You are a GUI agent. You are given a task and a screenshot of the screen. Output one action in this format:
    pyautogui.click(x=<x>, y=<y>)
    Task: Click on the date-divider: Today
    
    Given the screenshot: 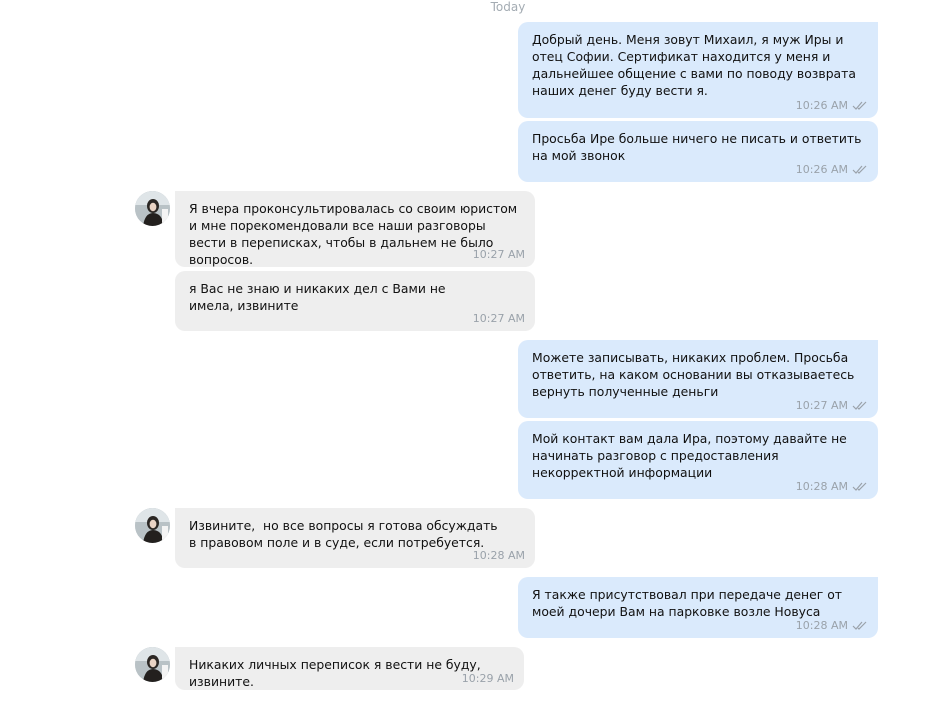 What is the action you would take?
    pyautogui.click(x=508, y=7)
    